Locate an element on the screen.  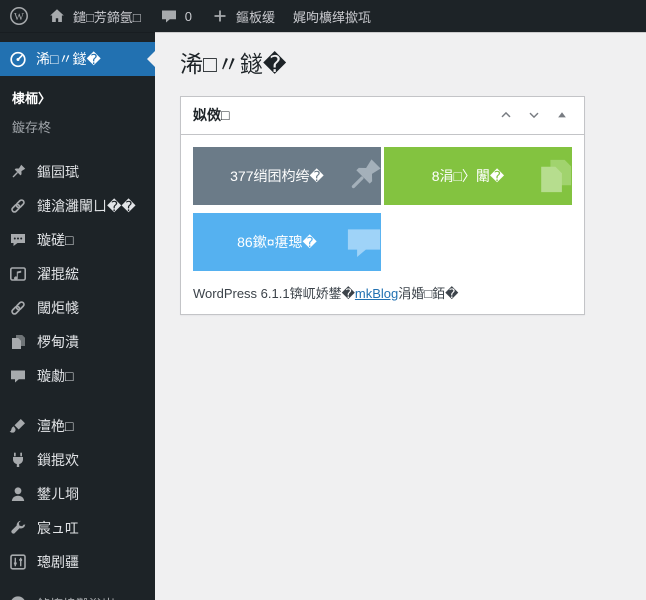
glance-stat-3: 86鏉¤瘎璁� is located at coordinates (287, 241).